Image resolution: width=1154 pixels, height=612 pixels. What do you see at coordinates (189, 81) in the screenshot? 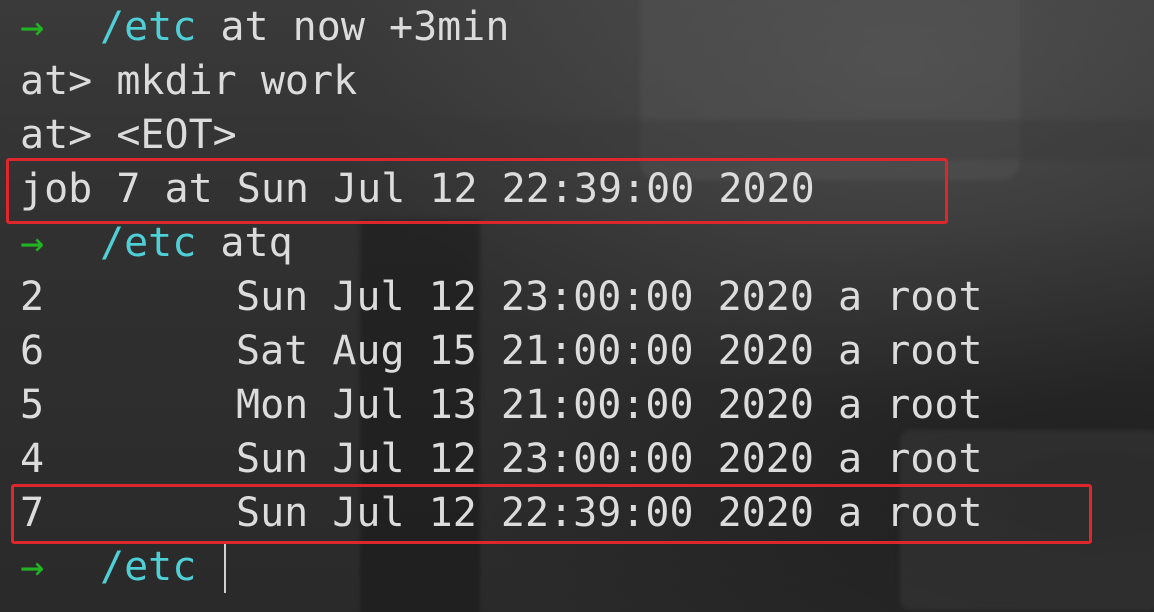
I see `at-input-line: at> mkdir work` at bounding box center [189, 81].